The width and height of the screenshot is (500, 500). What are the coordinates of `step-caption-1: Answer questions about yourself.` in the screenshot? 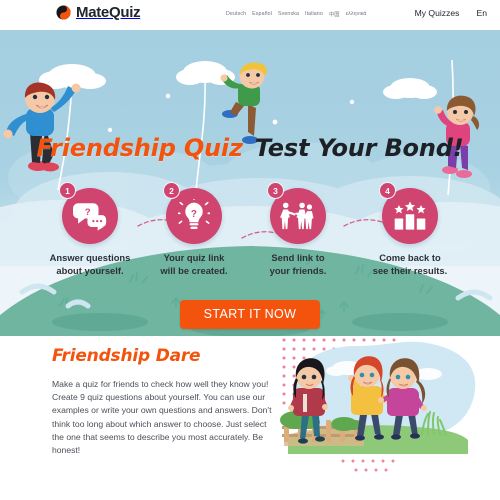 It's located at (90, 264).